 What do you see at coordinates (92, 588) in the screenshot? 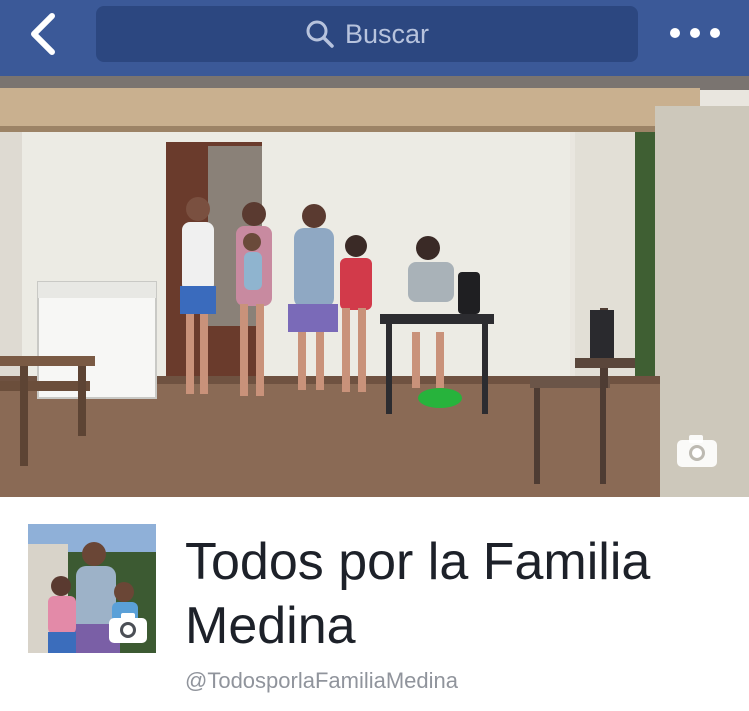
I see `profile-picture` at bounding box center [92, 588].